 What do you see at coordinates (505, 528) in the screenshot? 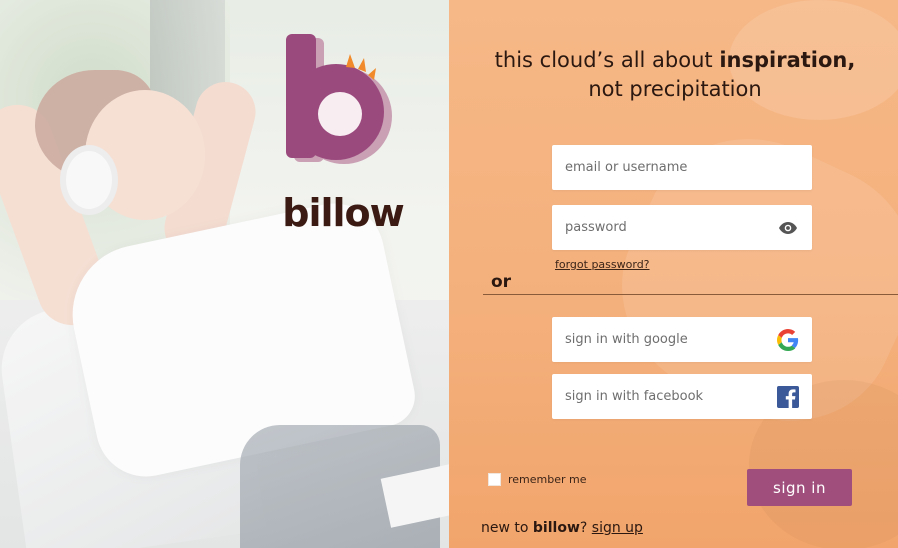
I see `signup-prefix: new to` at bounding box center [505, 528].